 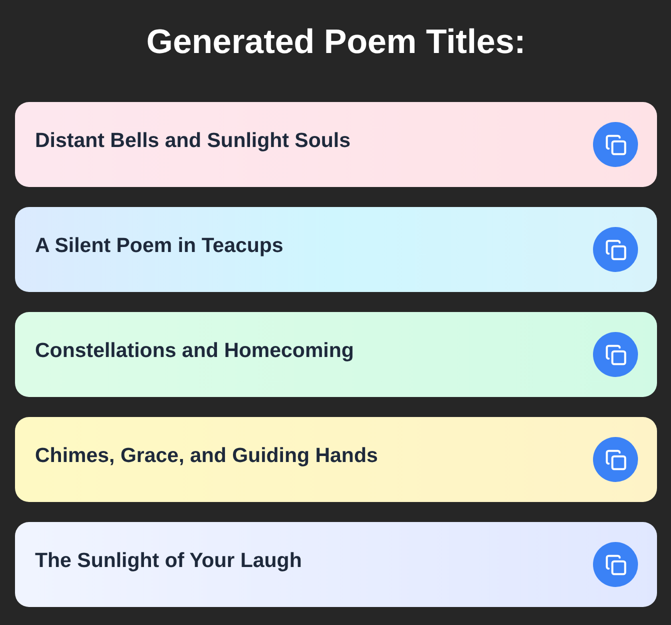 What do you see at coordinates (192, 140) in the screenshot?
I see `poem-title: Distant Bells and Sunlight Souls` at bounding box center [192, 140].